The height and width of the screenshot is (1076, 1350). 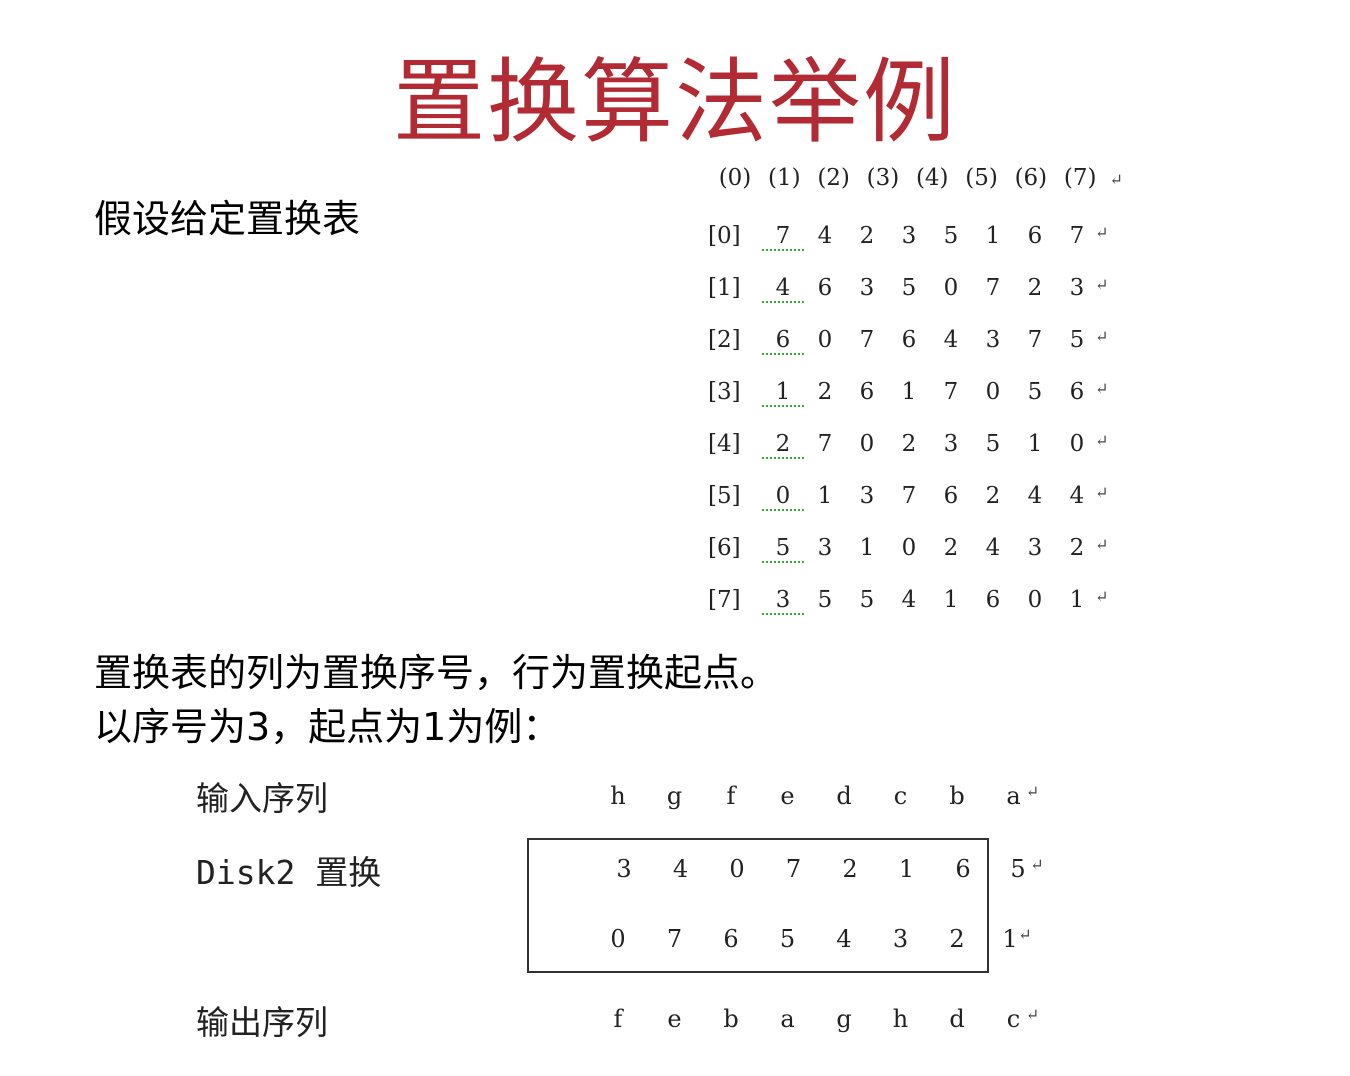 What do you see at coordinates (227, 219) in the screenshot?
I see `intro-text: 假设给定置换表` at bounding box center [227, 219].